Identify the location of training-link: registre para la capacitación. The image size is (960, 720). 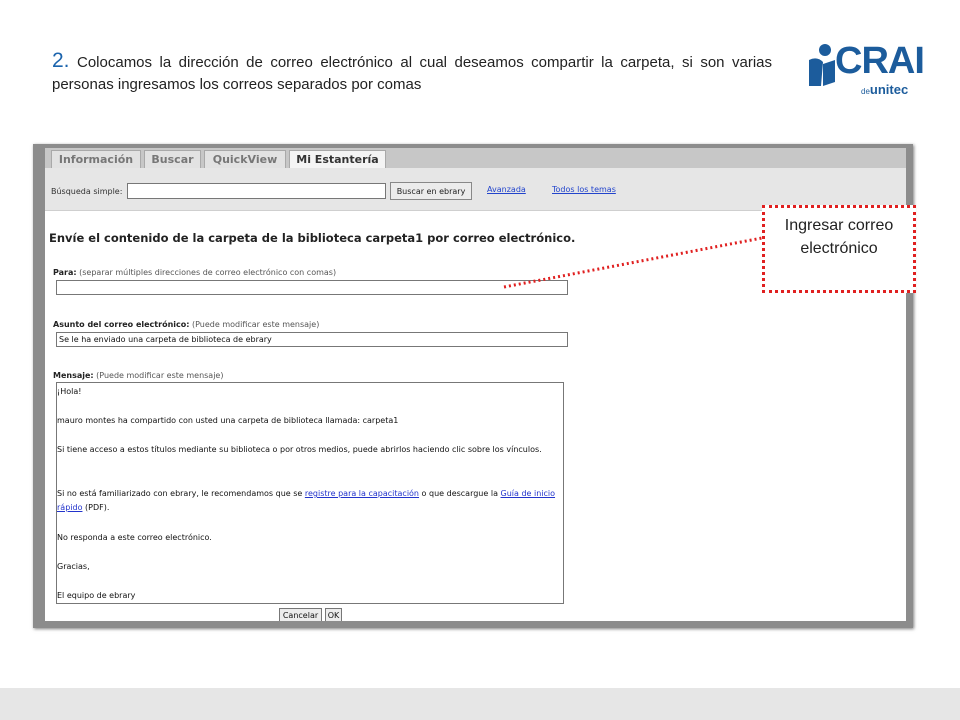
(362, 493).